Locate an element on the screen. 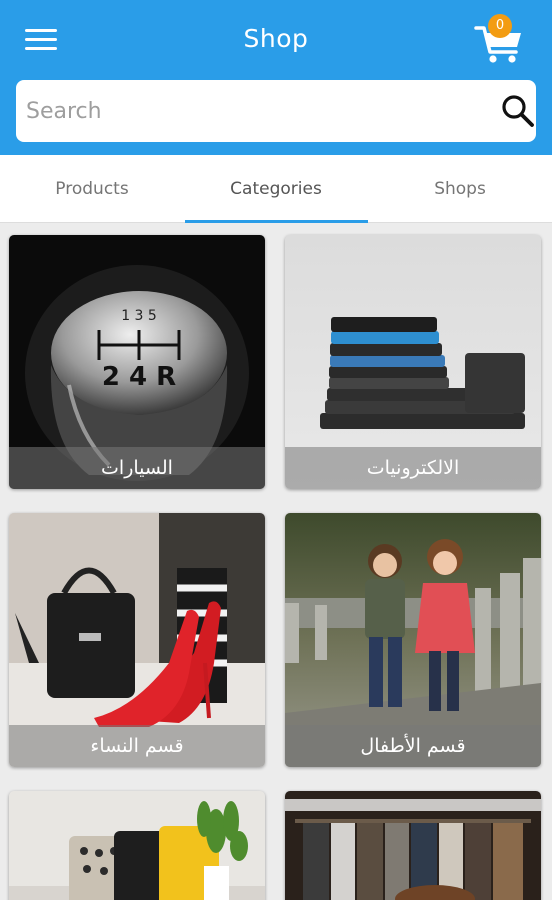 The width and height of the screenshot is (552, 900). tab-categories: Categories is located at coordinates (276, 189).